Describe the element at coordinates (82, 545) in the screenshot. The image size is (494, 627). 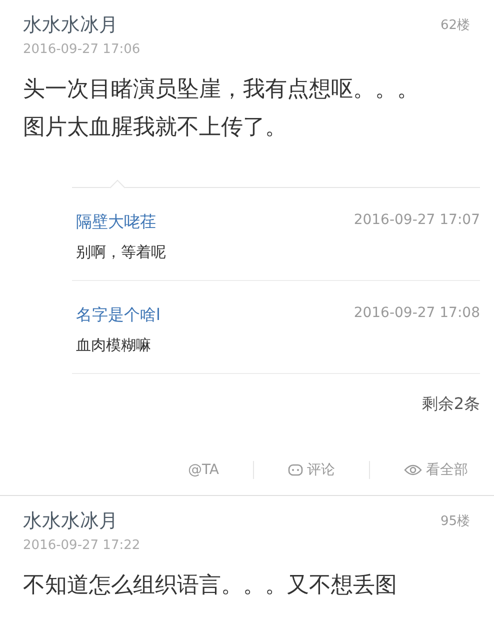
I see `post-time: 2016-09-27 17:22` at that location.